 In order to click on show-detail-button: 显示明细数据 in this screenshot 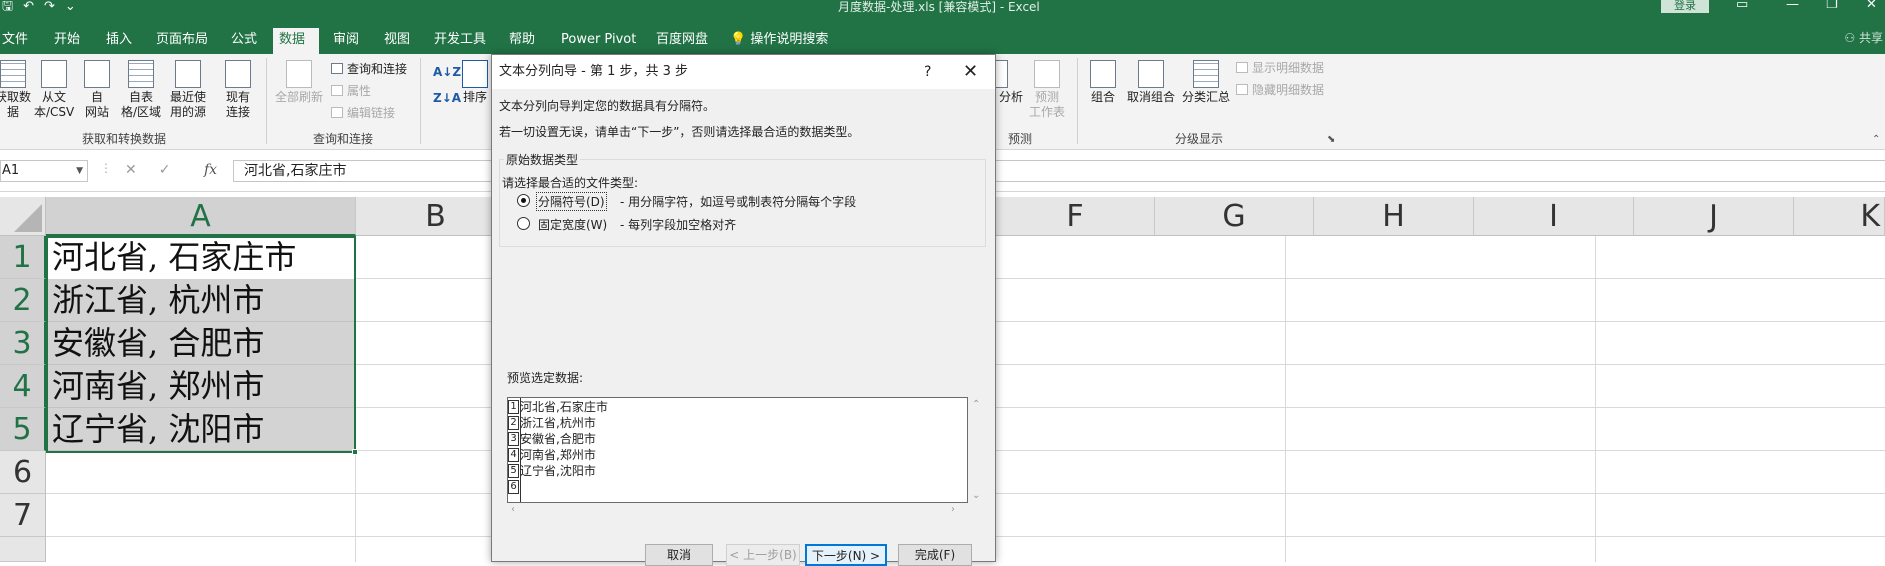, I will do `click(1280, 68)`.